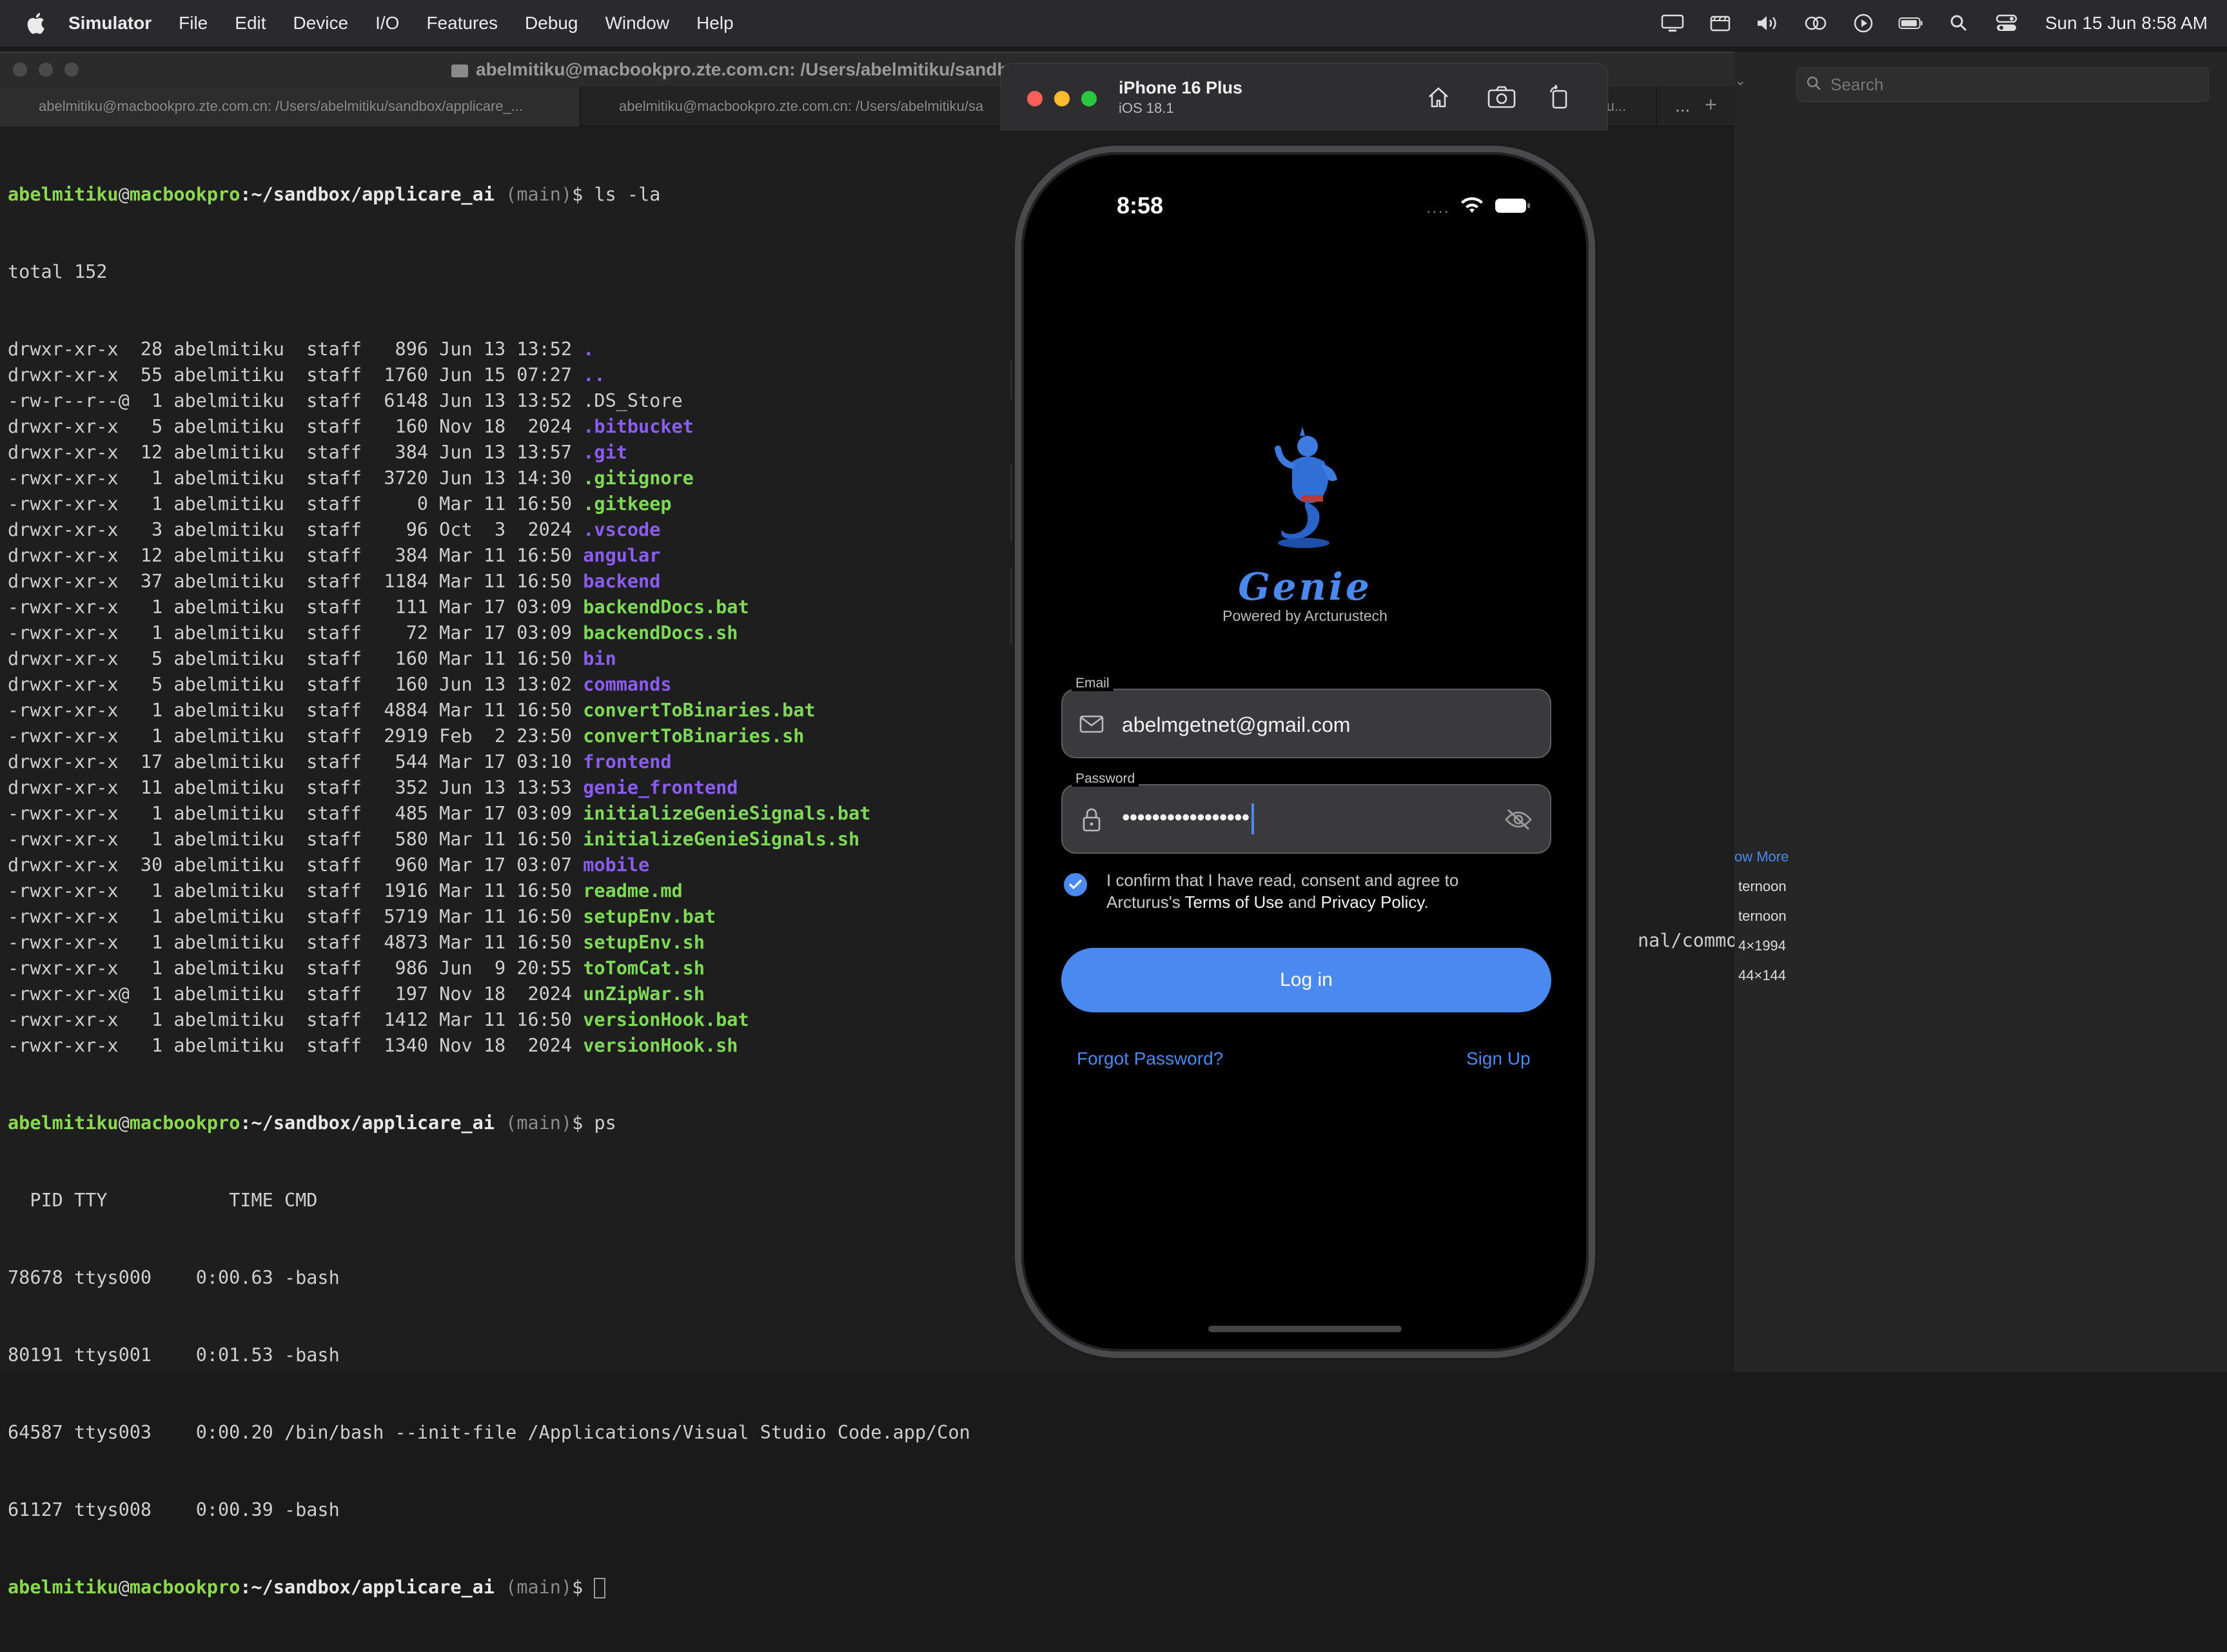  What do you see at coordinates (1741, 80) in the screenshot?
I see `chevron-down-icon: ⌄` at bounding box center [1741, 80].